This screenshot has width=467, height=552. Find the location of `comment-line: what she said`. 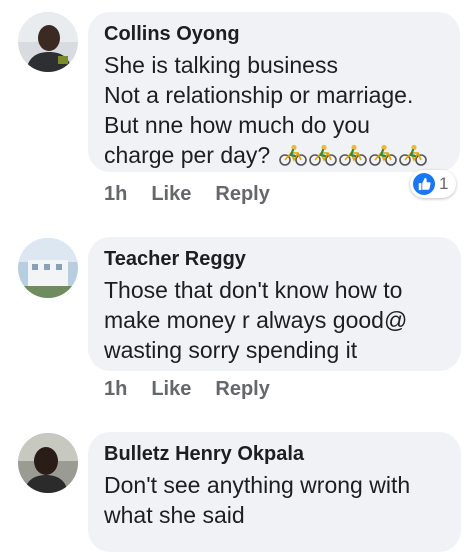

comment-line: what she said is located at coordinates (174, 515).